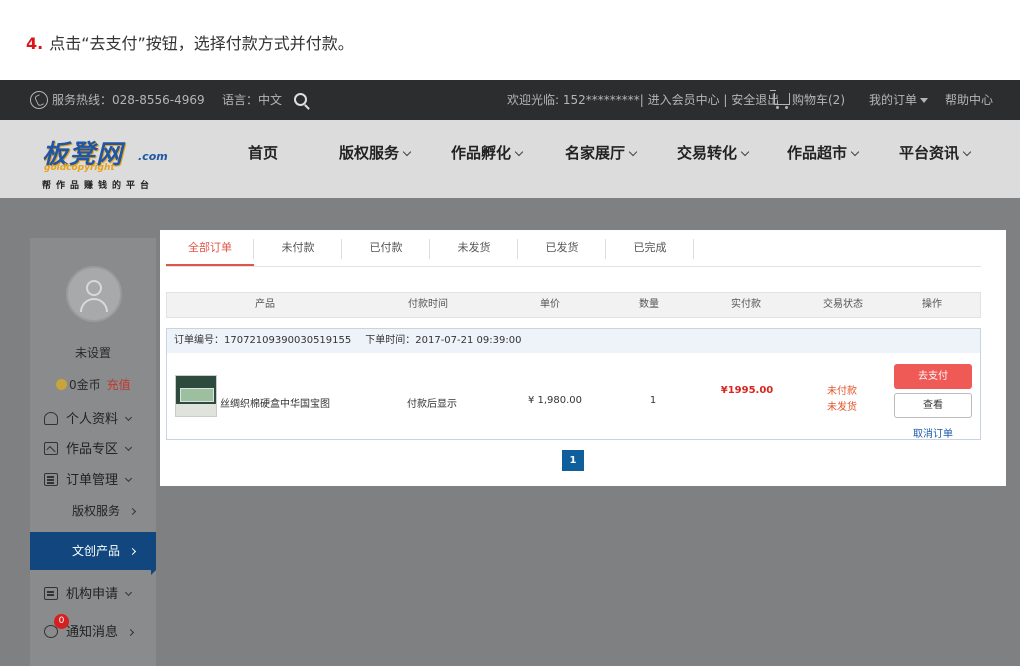 This screenshot has height=666, width=1020. I want to click on instruction-text: 4. 点击“去支付”按钮，选择付款方式并付款。, so click(190, 42).